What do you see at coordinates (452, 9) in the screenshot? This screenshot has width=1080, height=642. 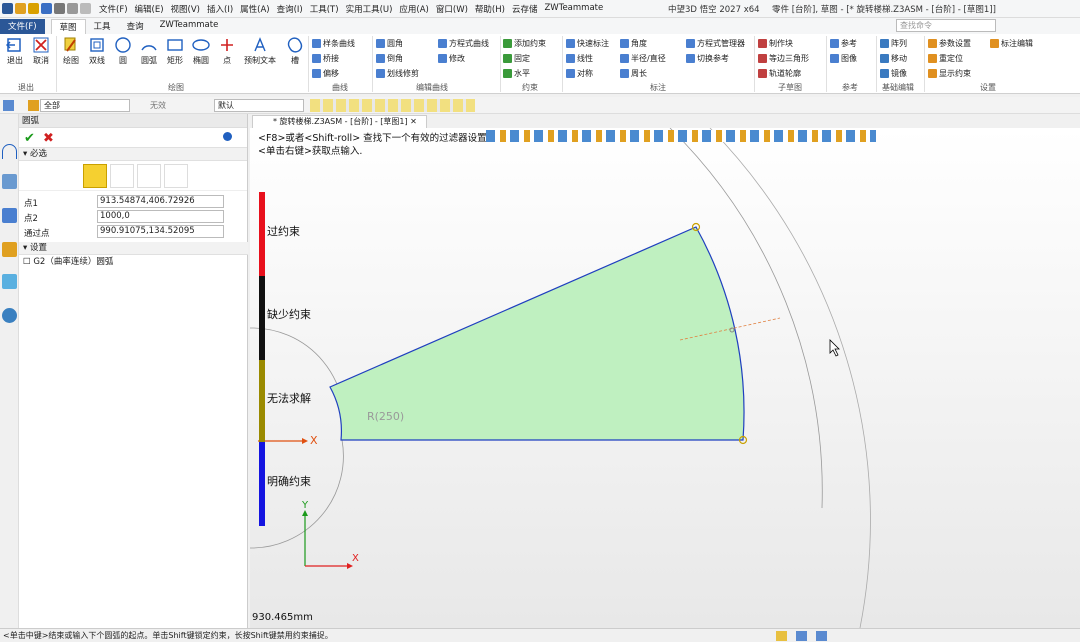 I see `menu-window: 窗口(W)` at bounding box center [452, 9].